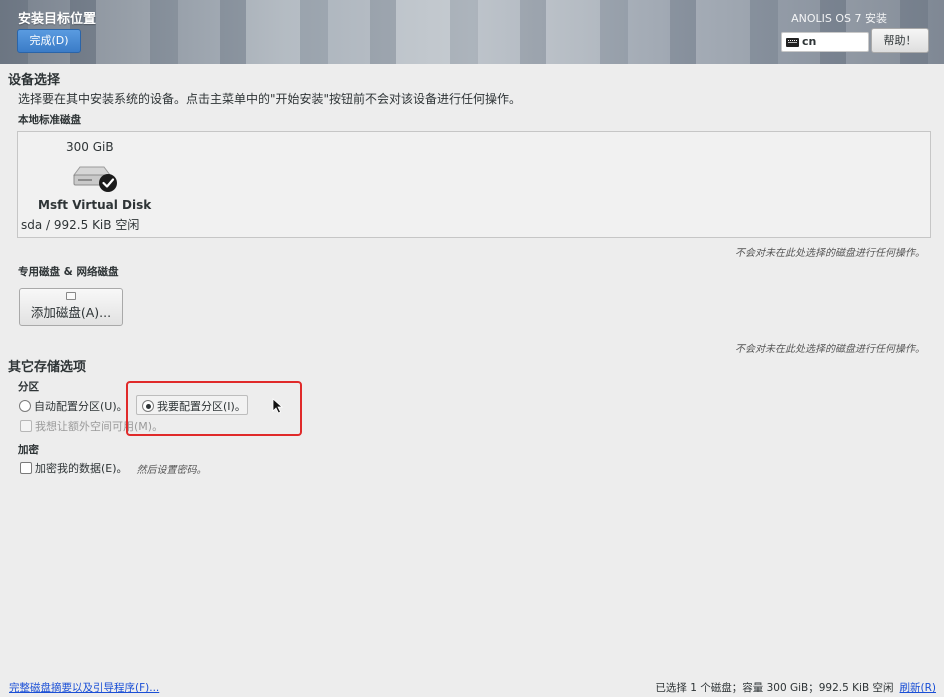 The width and height of the screenshot is (944, 697). I want to click on header-banner: 安装目标位置 完成(D) ANOLIS OS 7 安装 cn 帮助！, so click(472, 32).